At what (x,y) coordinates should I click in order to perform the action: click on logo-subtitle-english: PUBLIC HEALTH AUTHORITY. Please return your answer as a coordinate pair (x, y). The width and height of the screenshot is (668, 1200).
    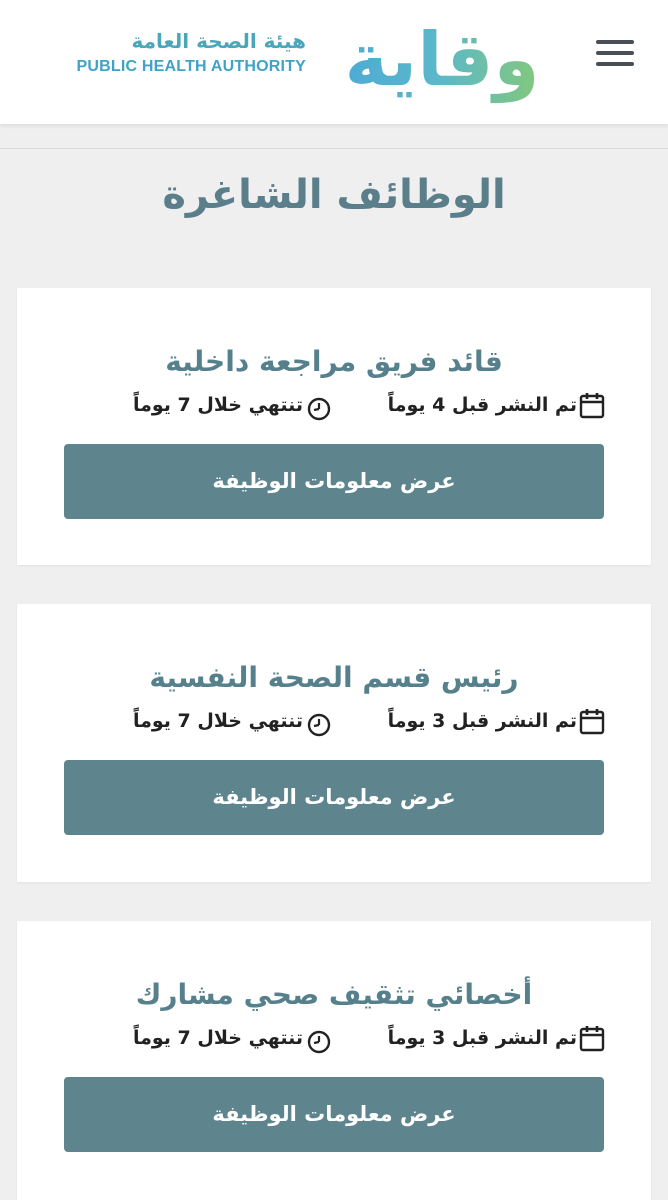
    Looking at the image, I should click on (191, 66).